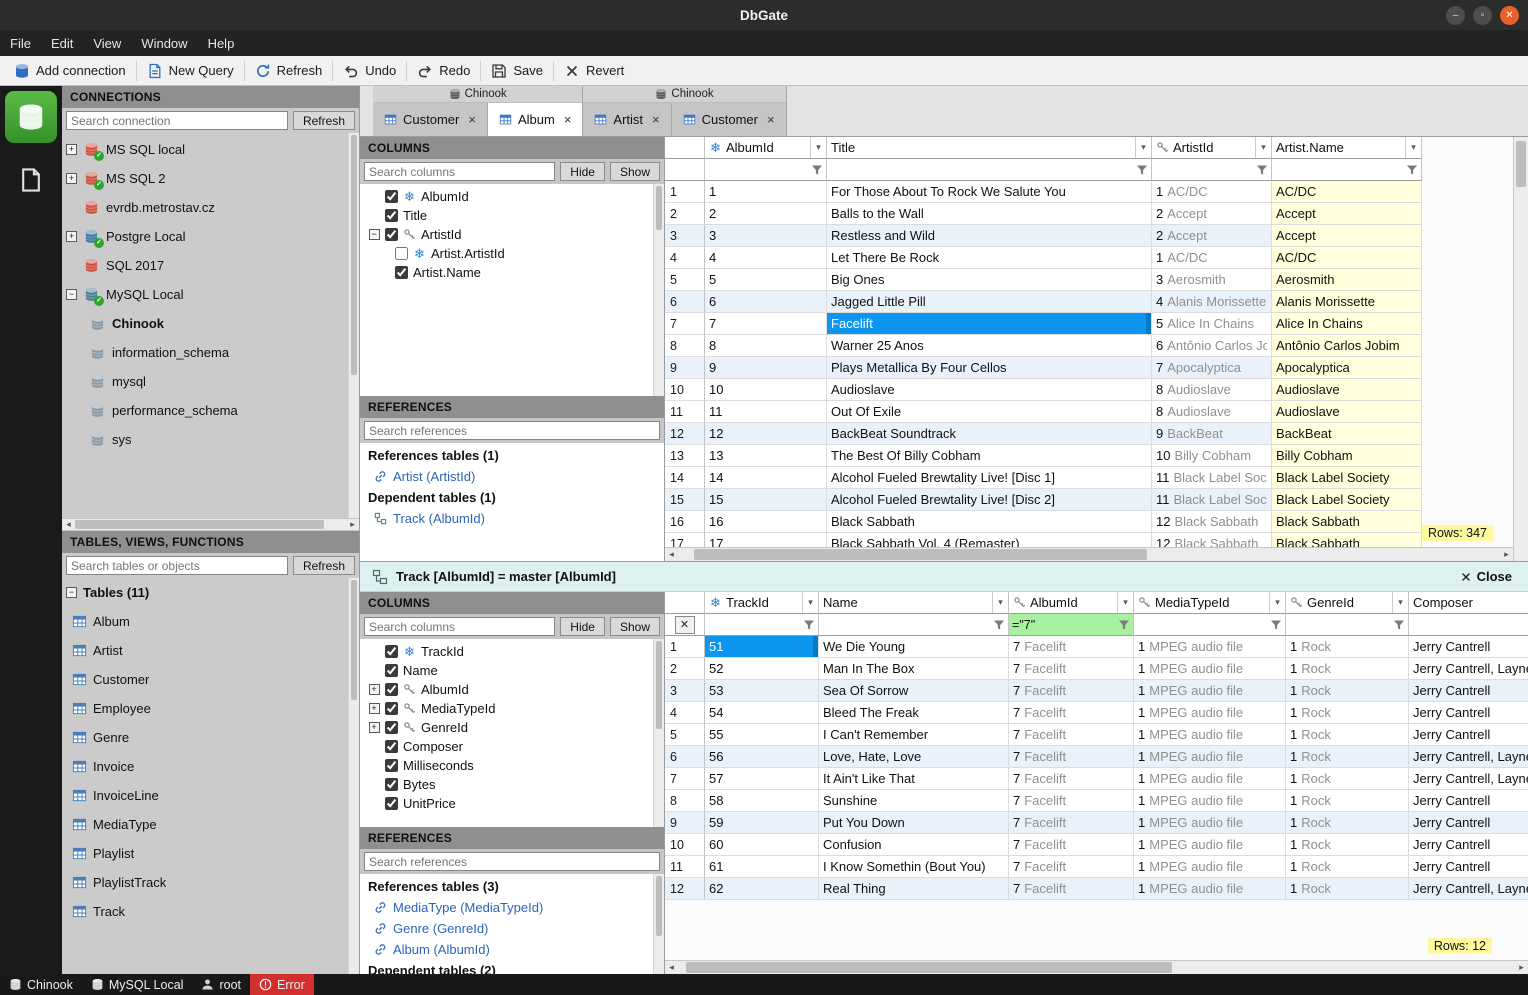 This screenshot has width=1528, height=995. What do you see at coordinates (1347, 280) in the screenshot?
I see `cell-artist-name: Aerosmith` at bounding box center [1347, 280].